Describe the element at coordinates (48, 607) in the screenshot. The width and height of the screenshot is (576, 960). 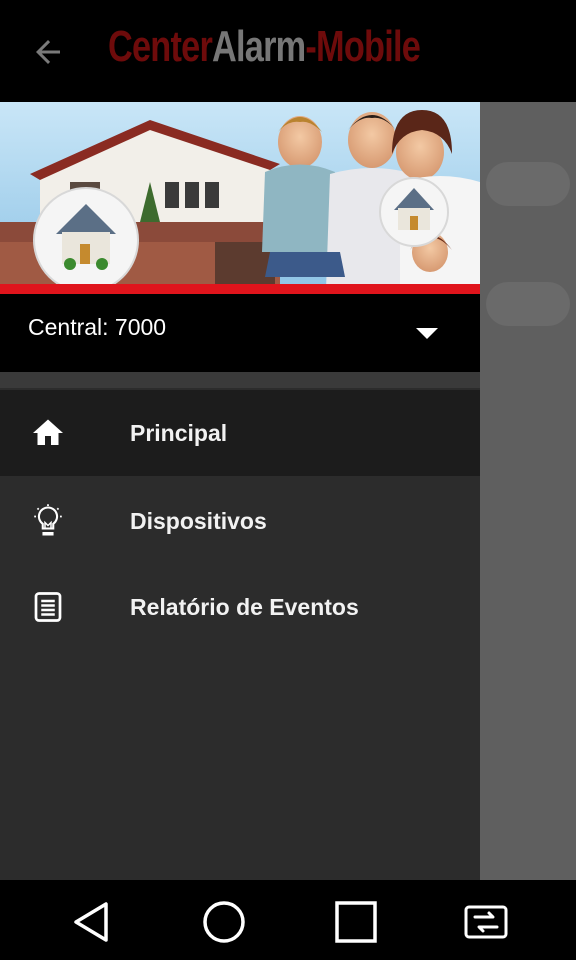
I see `report-icon` at that location.